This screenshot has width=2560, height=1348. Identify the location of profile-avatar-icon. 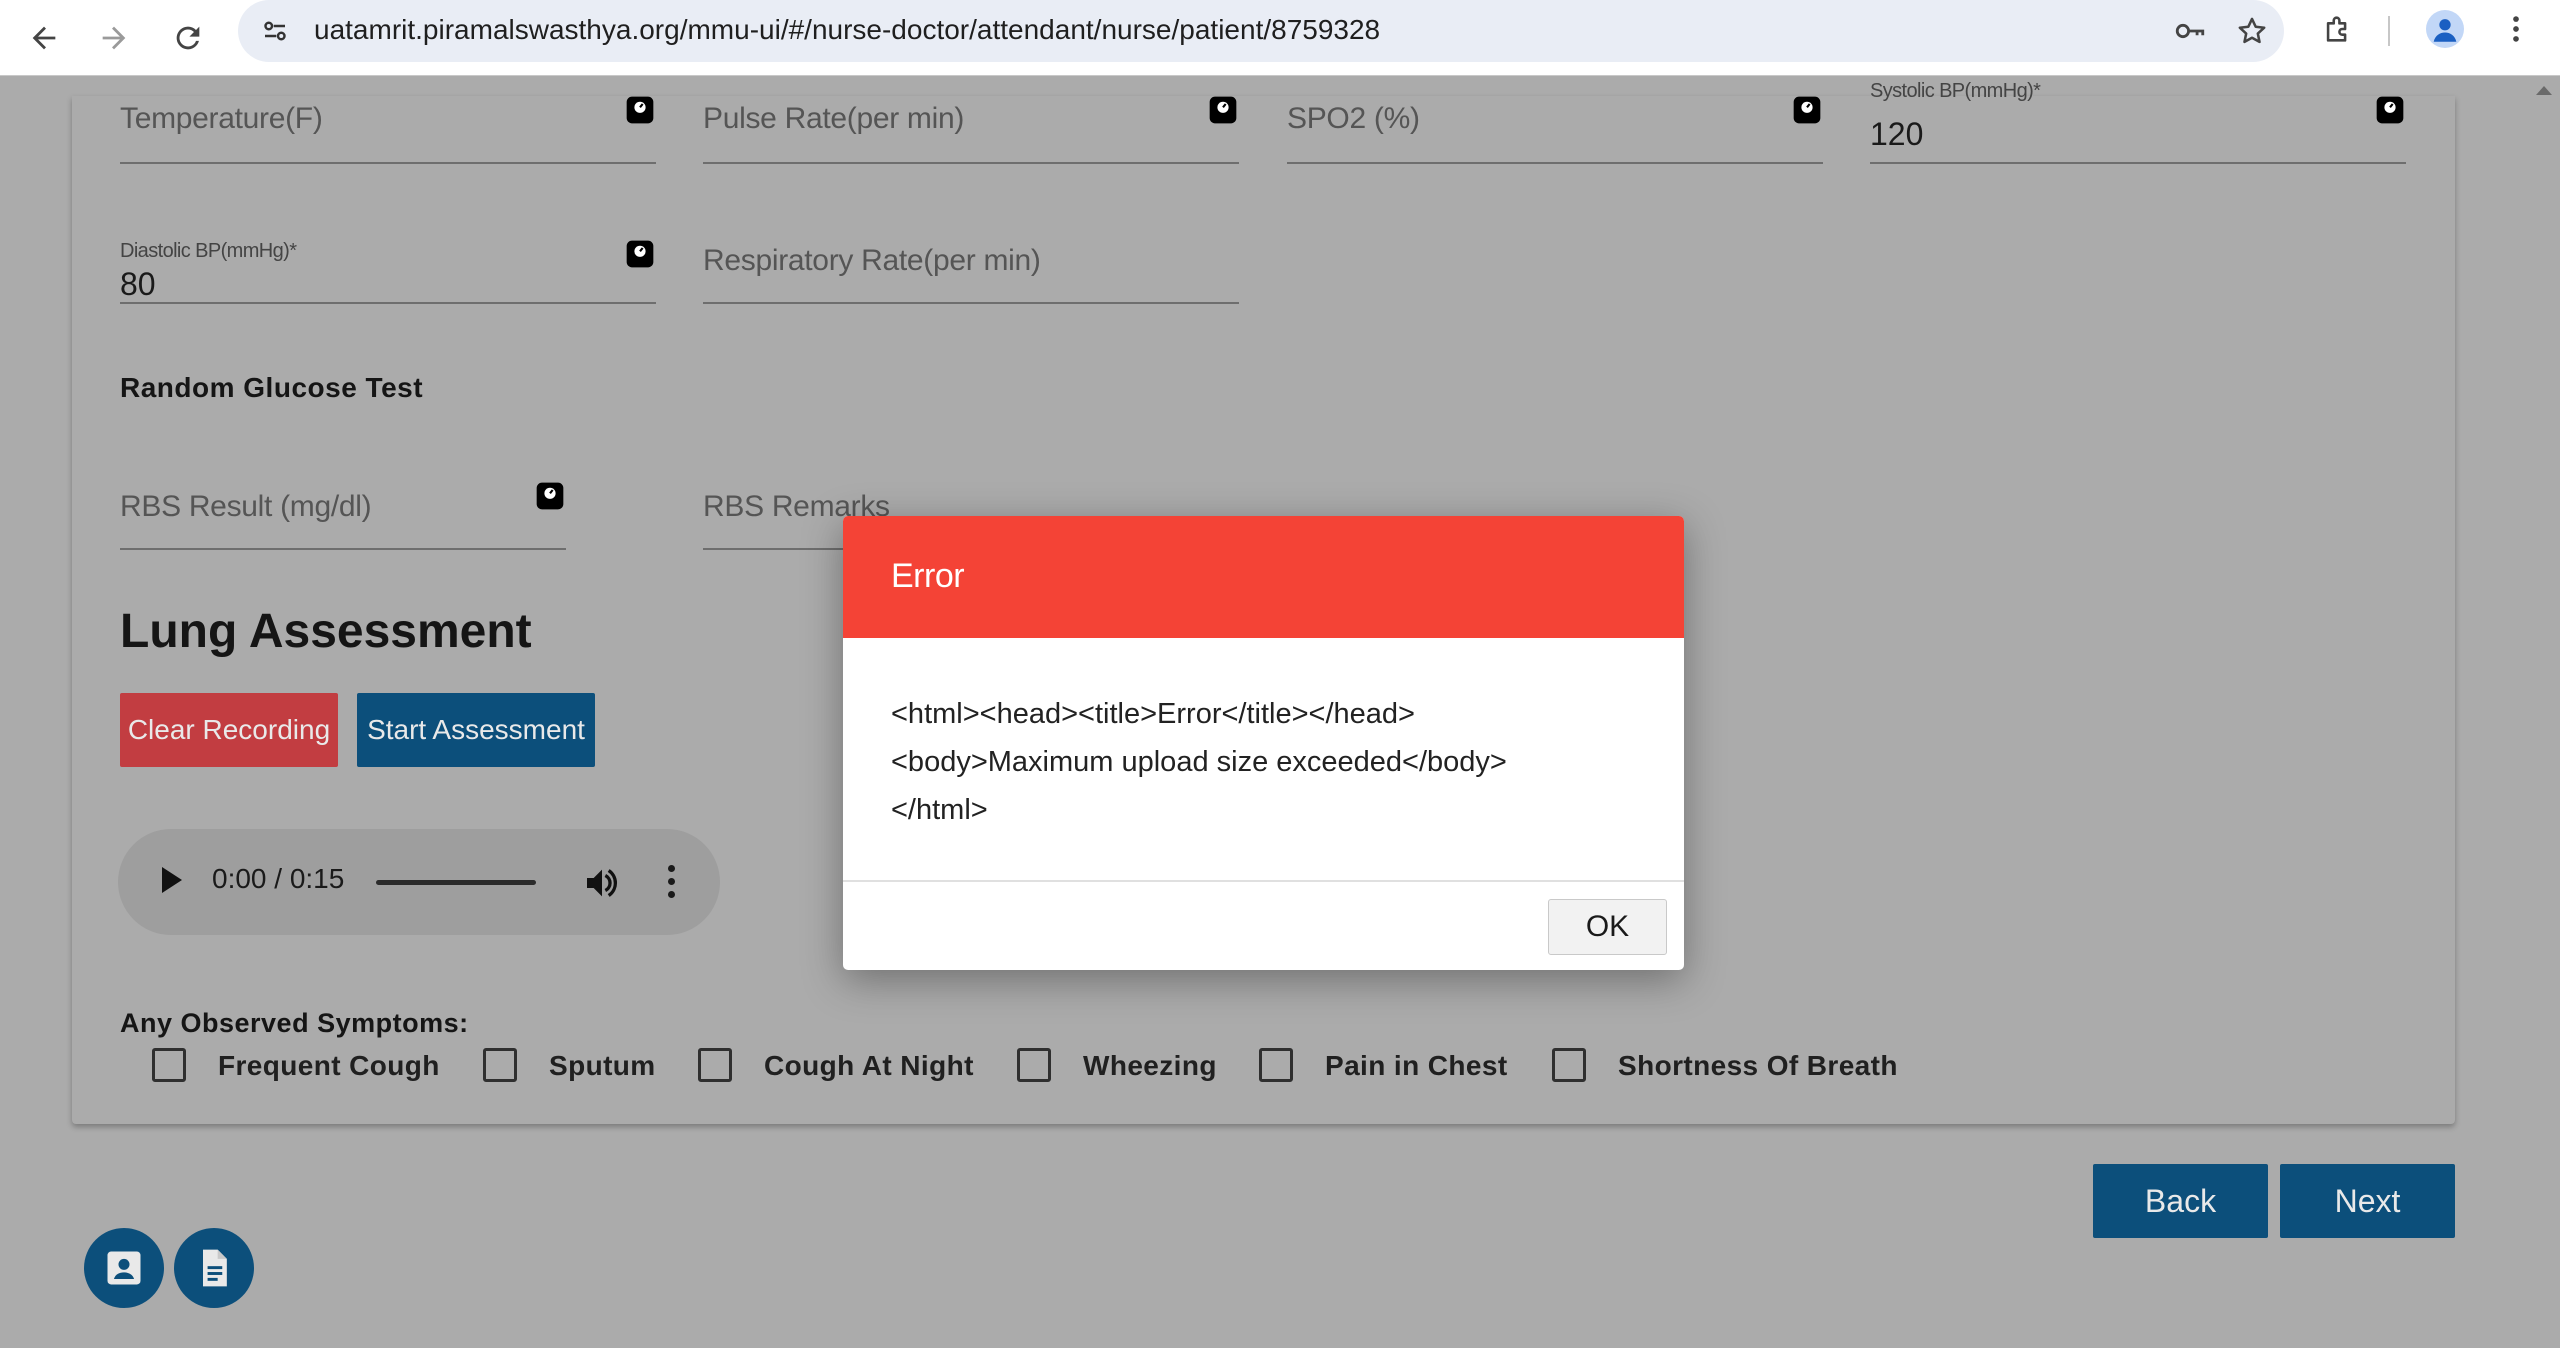
(2445, 29).